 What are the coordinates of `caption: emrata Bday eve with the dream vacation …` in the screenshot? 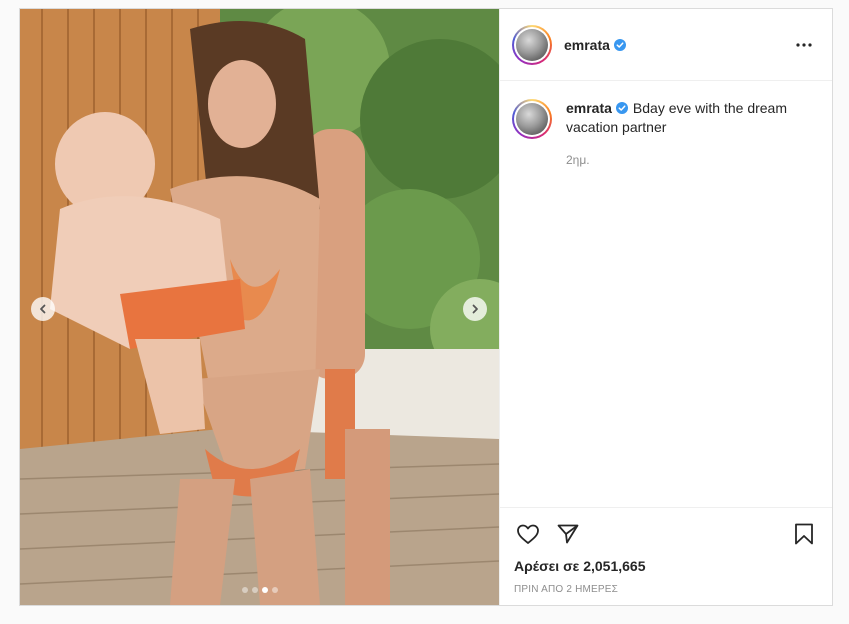 It's located at (666, 134).